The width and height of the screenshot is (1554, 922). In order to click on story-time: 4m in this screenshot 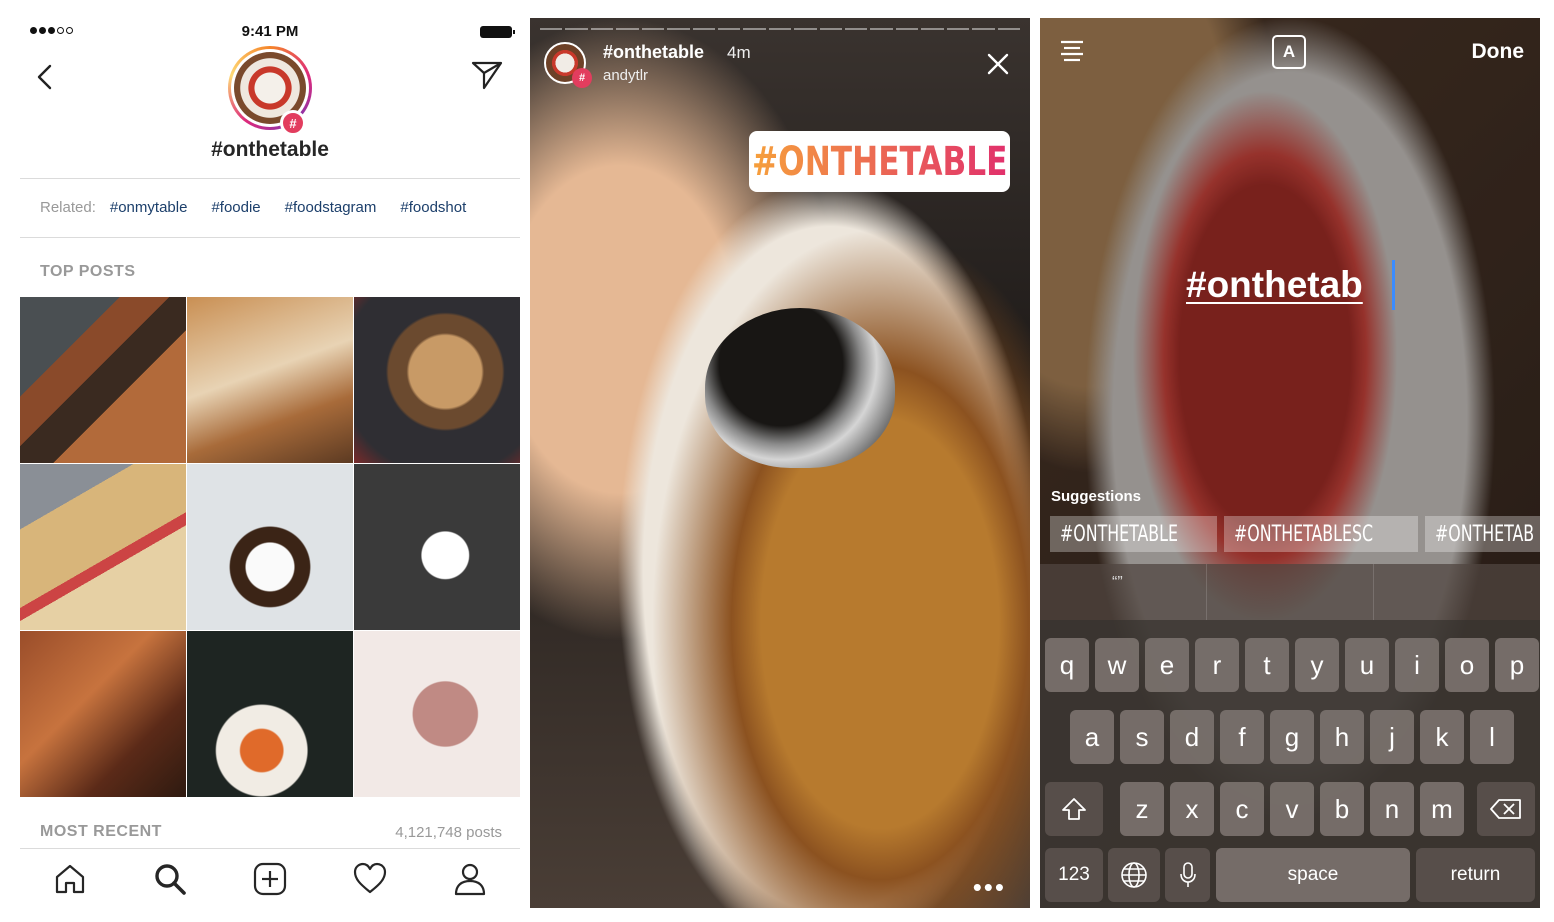, I will do `click(739, 52)`.